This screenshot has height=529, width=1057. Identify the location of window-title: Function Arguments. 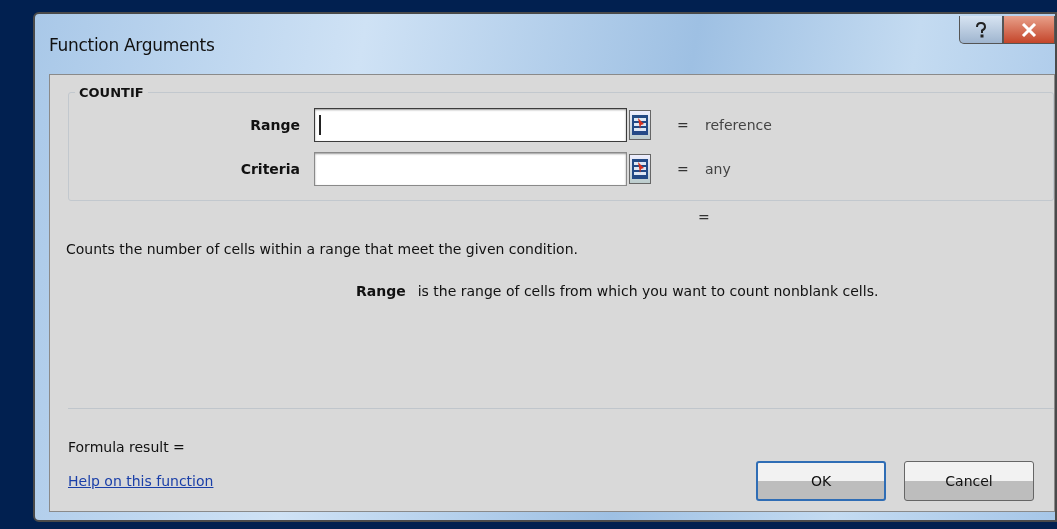
(132, 45).